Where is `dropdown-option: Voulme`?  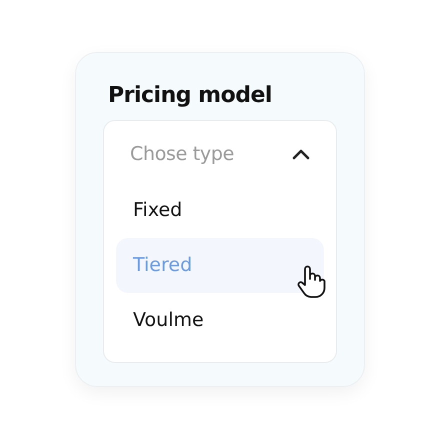 dropdown-option: Voulme is located at coordinates (220, 320).